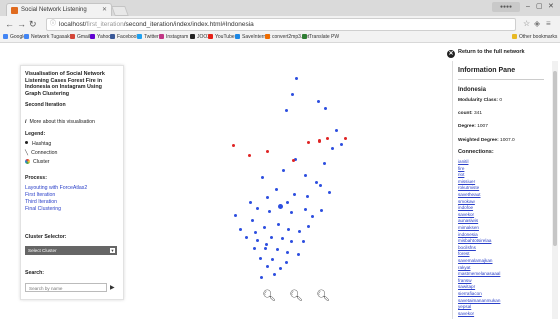 This screenshot has width=560, height=319. What do you see at coordinates (60, 122) in the screenshot?
I see `more-about-link: i More about this visualisation` at bounding box center [60, 122].